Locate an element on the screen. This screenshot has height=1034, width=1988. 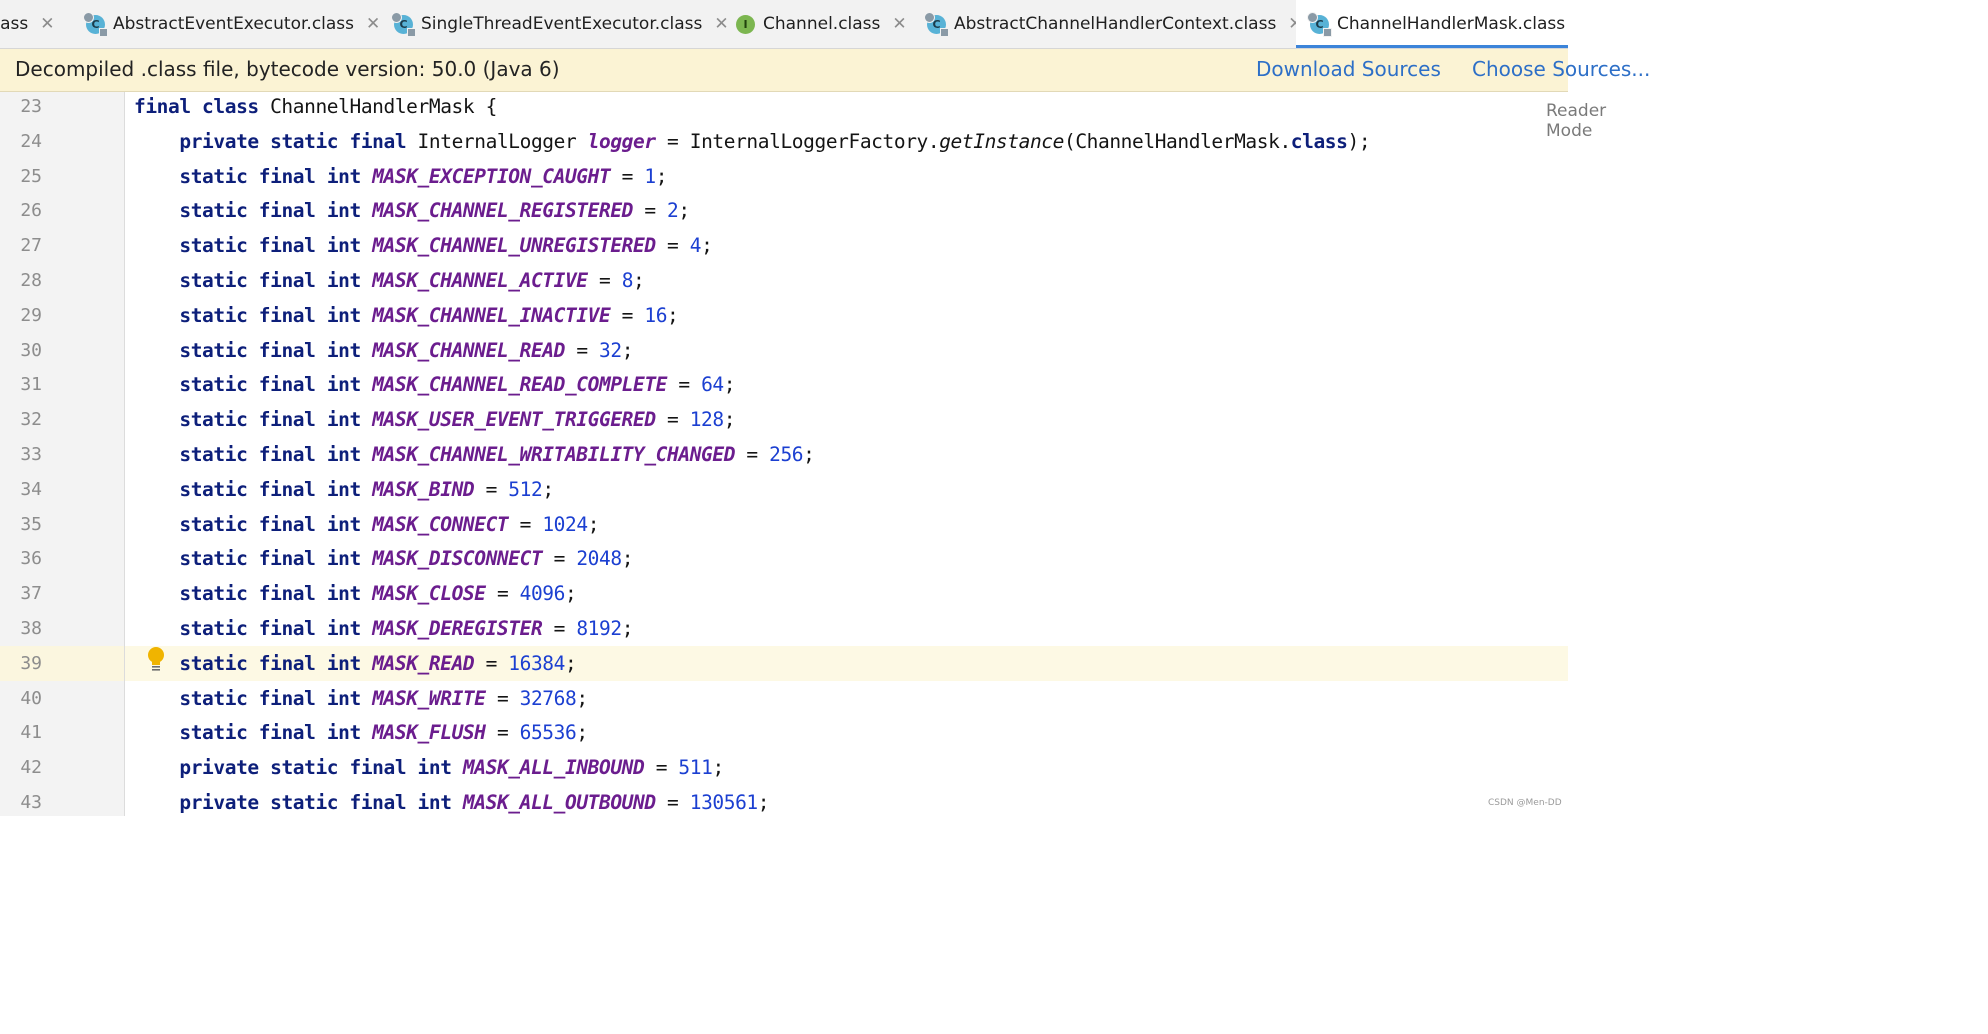
line-number: 23 is located at coordinates (31, 106).